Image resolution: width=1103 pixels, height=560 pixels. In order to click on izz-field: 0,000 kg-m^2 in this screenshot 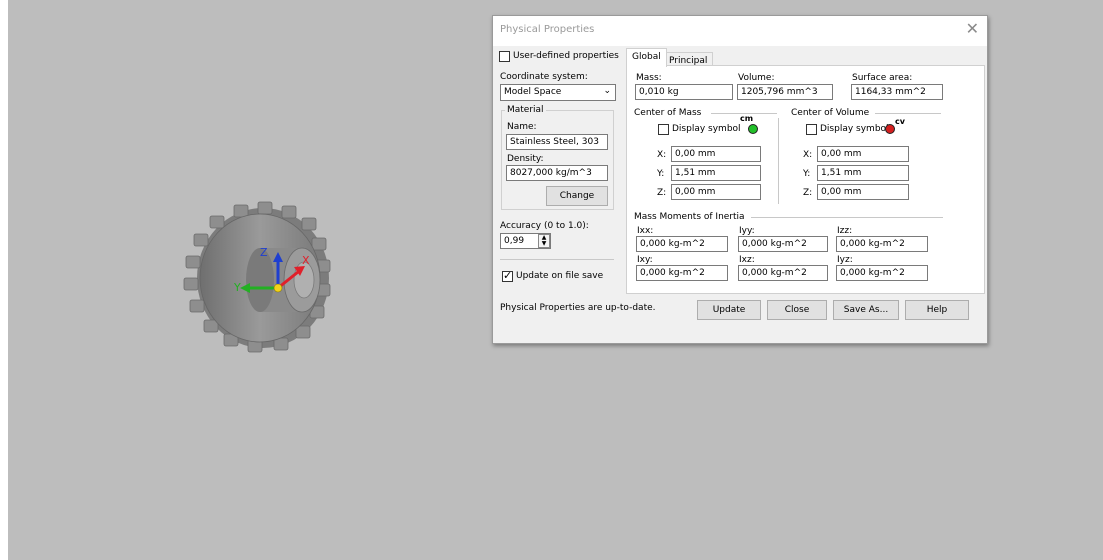, I will do `click(882, 244)`.